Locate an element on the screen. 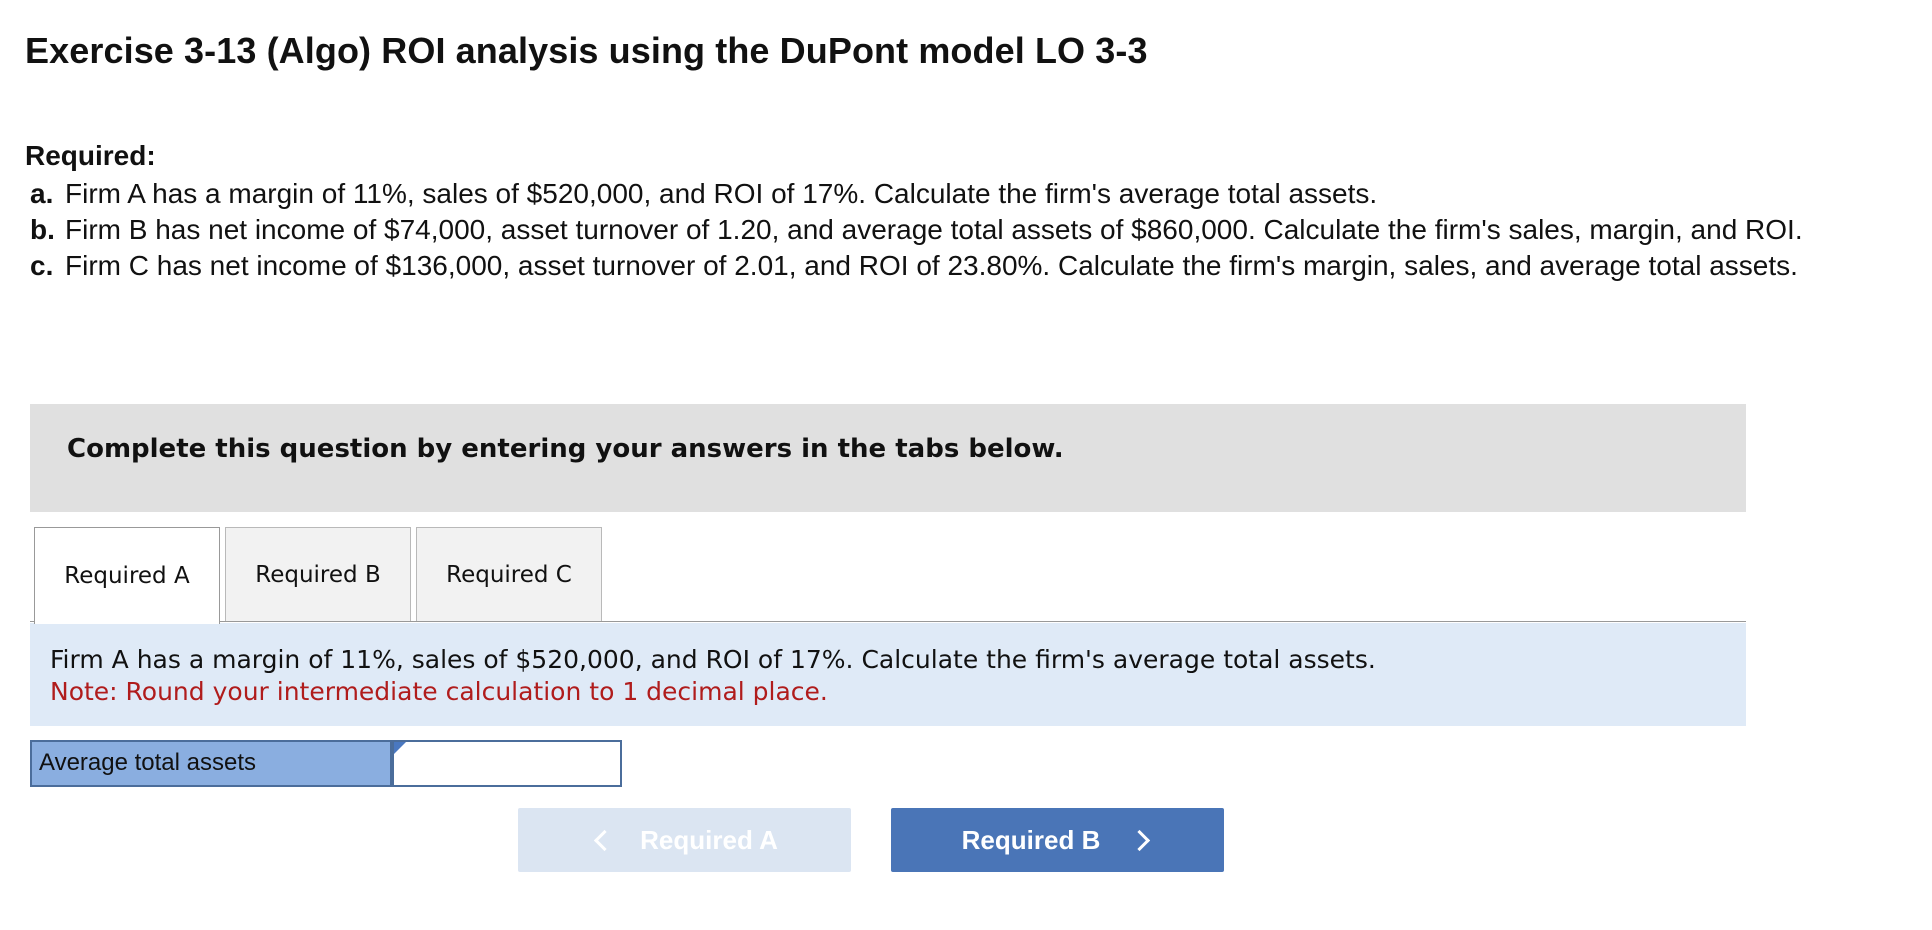  average-total-assets-input is located at coordinates (507, 763).